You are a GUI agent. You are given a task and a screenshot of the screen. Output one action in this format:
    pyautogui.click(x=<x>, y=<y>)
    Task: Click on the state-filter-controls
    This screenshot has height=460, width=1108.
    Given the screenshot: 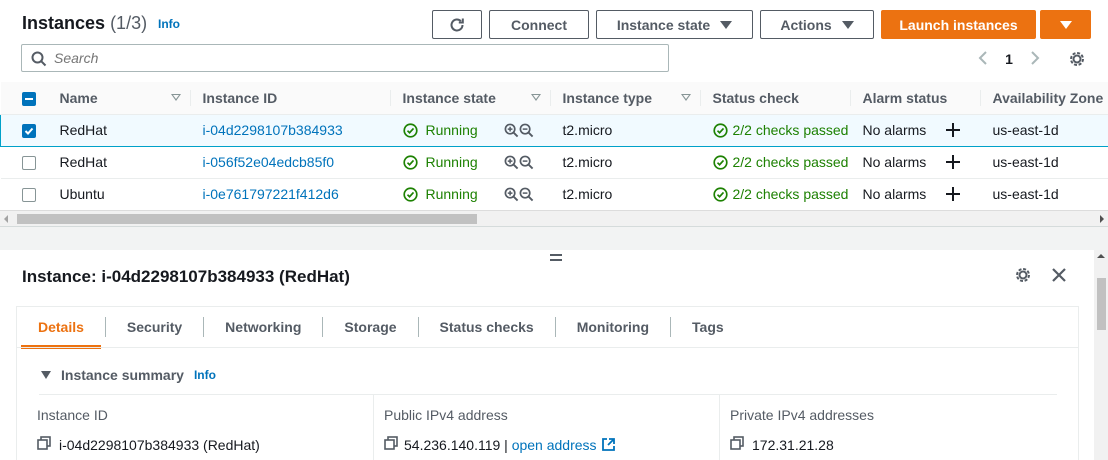 What is the action you would take?
    pyautogui.click(x=519, y=194)
    